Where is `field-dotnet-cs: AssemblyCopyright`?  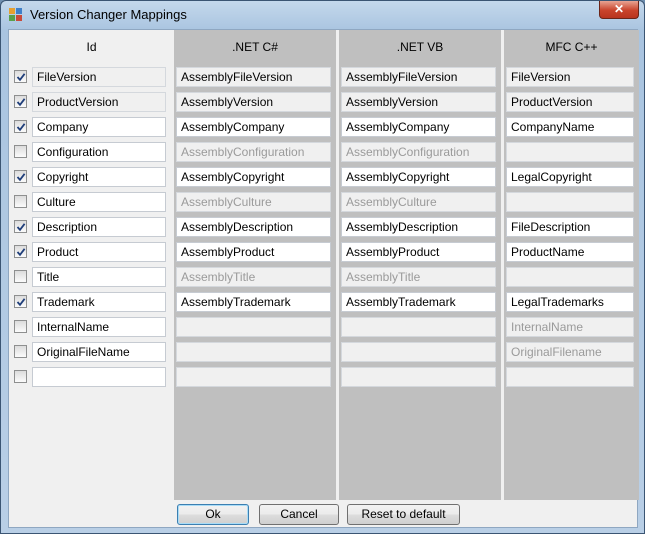 field-dotnet-cs: AssemblyCopyright is located at coordinates (253, 177).